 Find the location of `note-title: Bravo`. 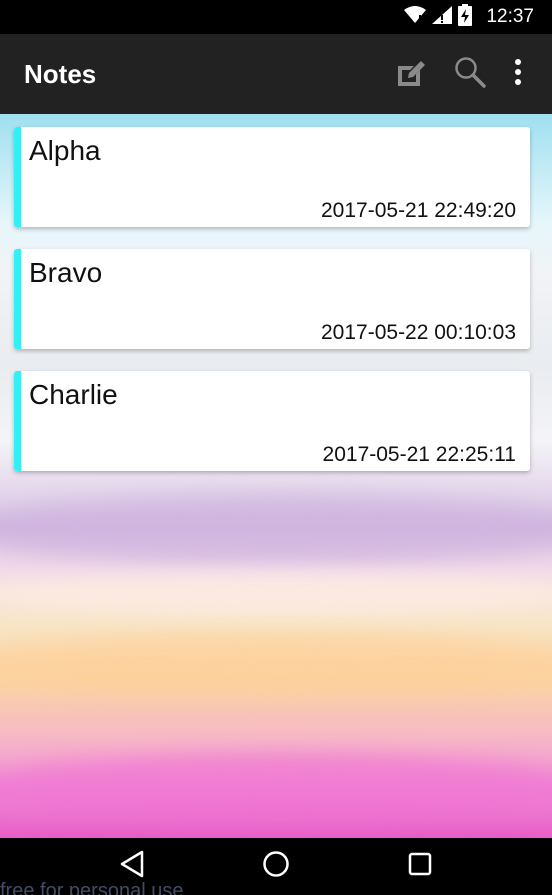

note-title: Bravo is located at coordinates (66, 272).